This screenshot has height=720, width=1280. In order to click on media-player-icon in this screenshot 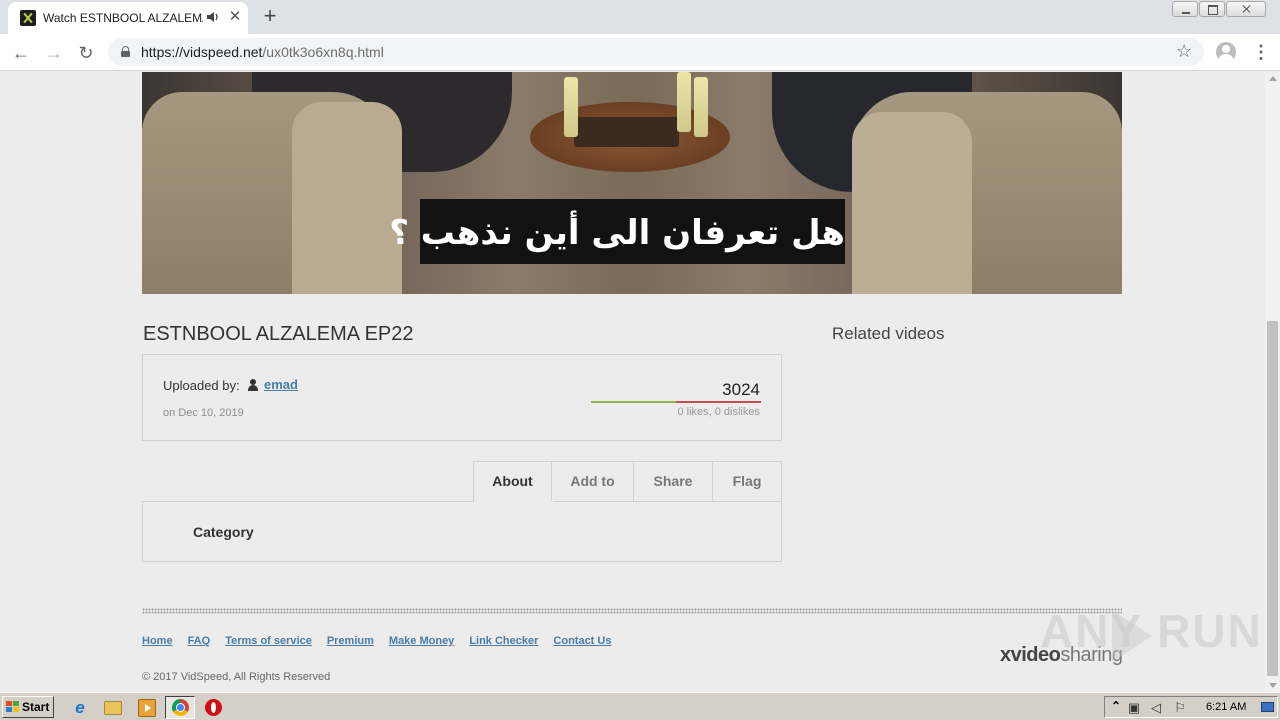, I will do `click(147, 708)`.